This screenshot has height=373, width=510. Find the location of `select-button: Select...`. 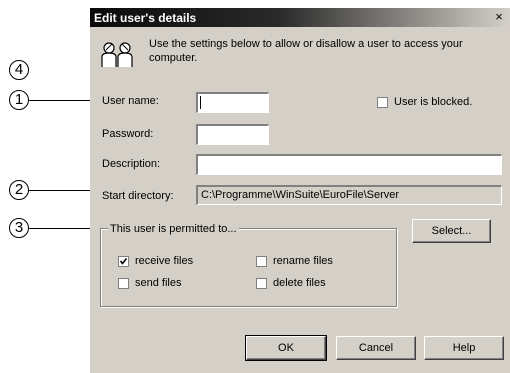

select-button: Select... is located at coordinates (451, 231).